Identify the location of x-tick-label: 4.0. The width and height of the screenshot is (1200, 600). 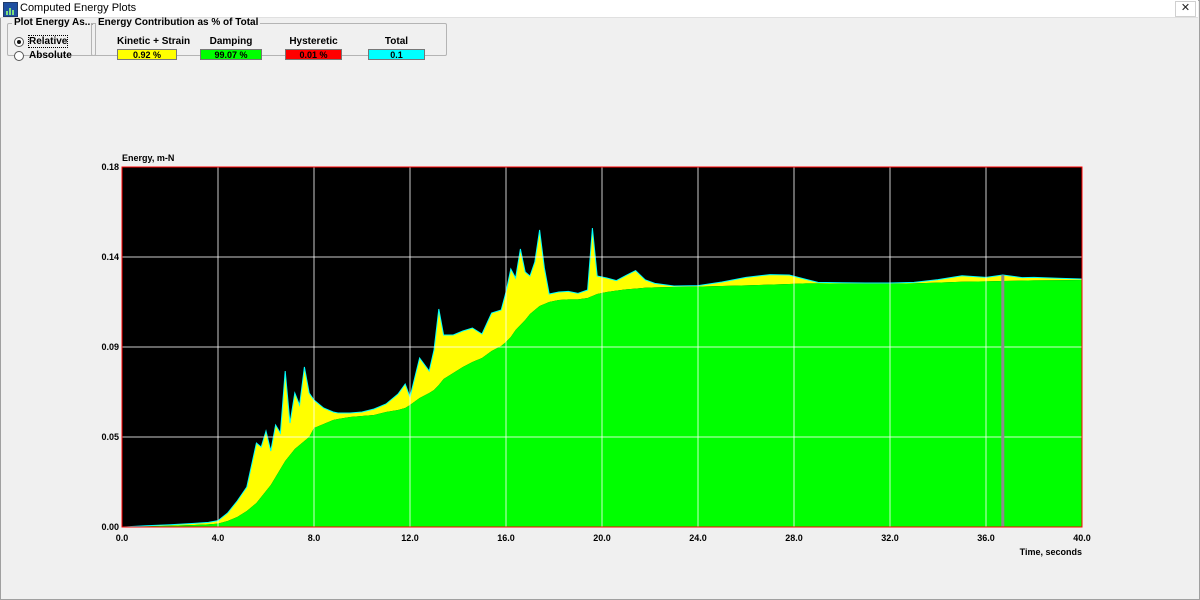
(218, 538).